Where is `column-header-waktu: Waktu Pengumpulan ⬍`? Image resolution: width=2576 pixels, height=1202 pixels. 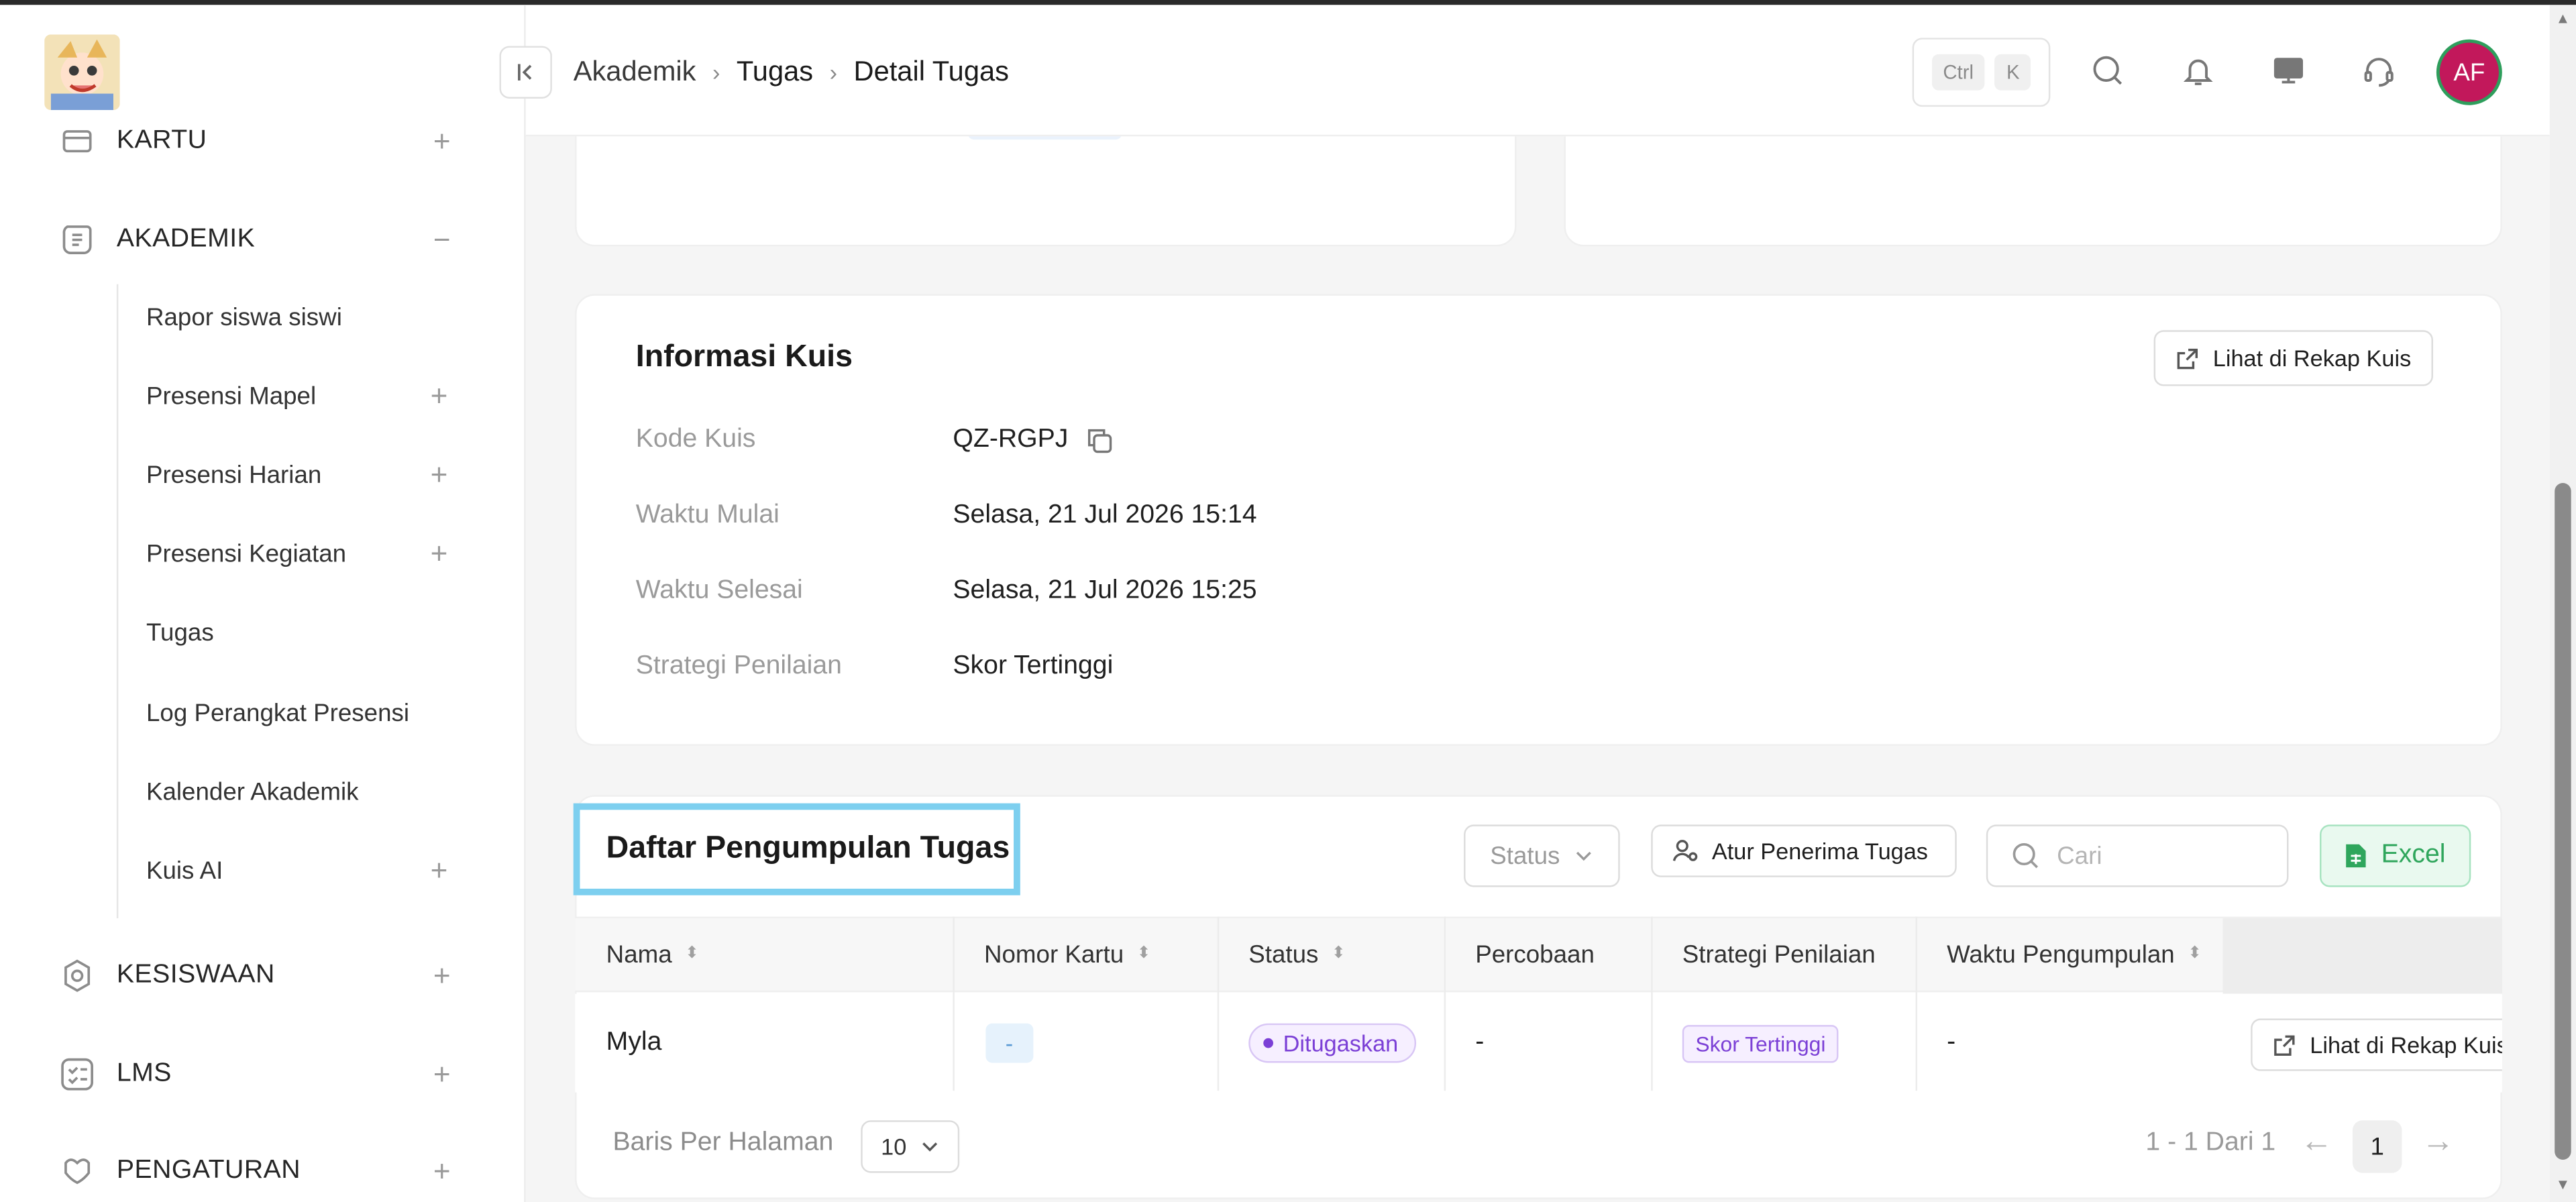
column-header-waktu: Waktu Pengumpulan ⬍ is located at coordinates (2074, 955).